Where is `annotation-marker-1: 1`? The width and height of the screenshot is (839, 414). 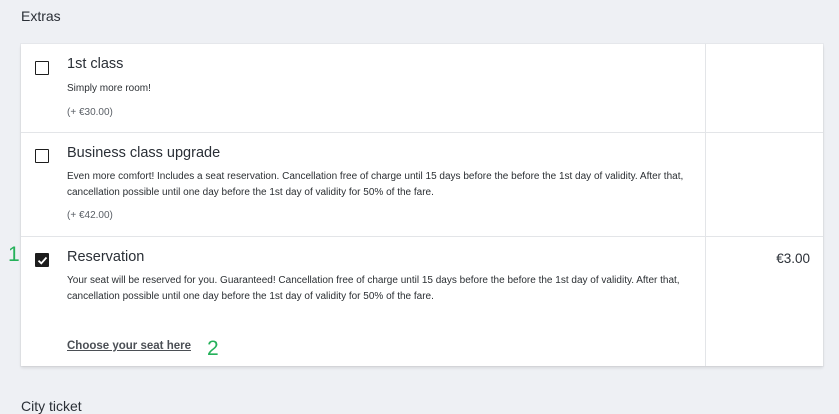
annotation-marker-1: 1 is located at coordinates (14, 254).